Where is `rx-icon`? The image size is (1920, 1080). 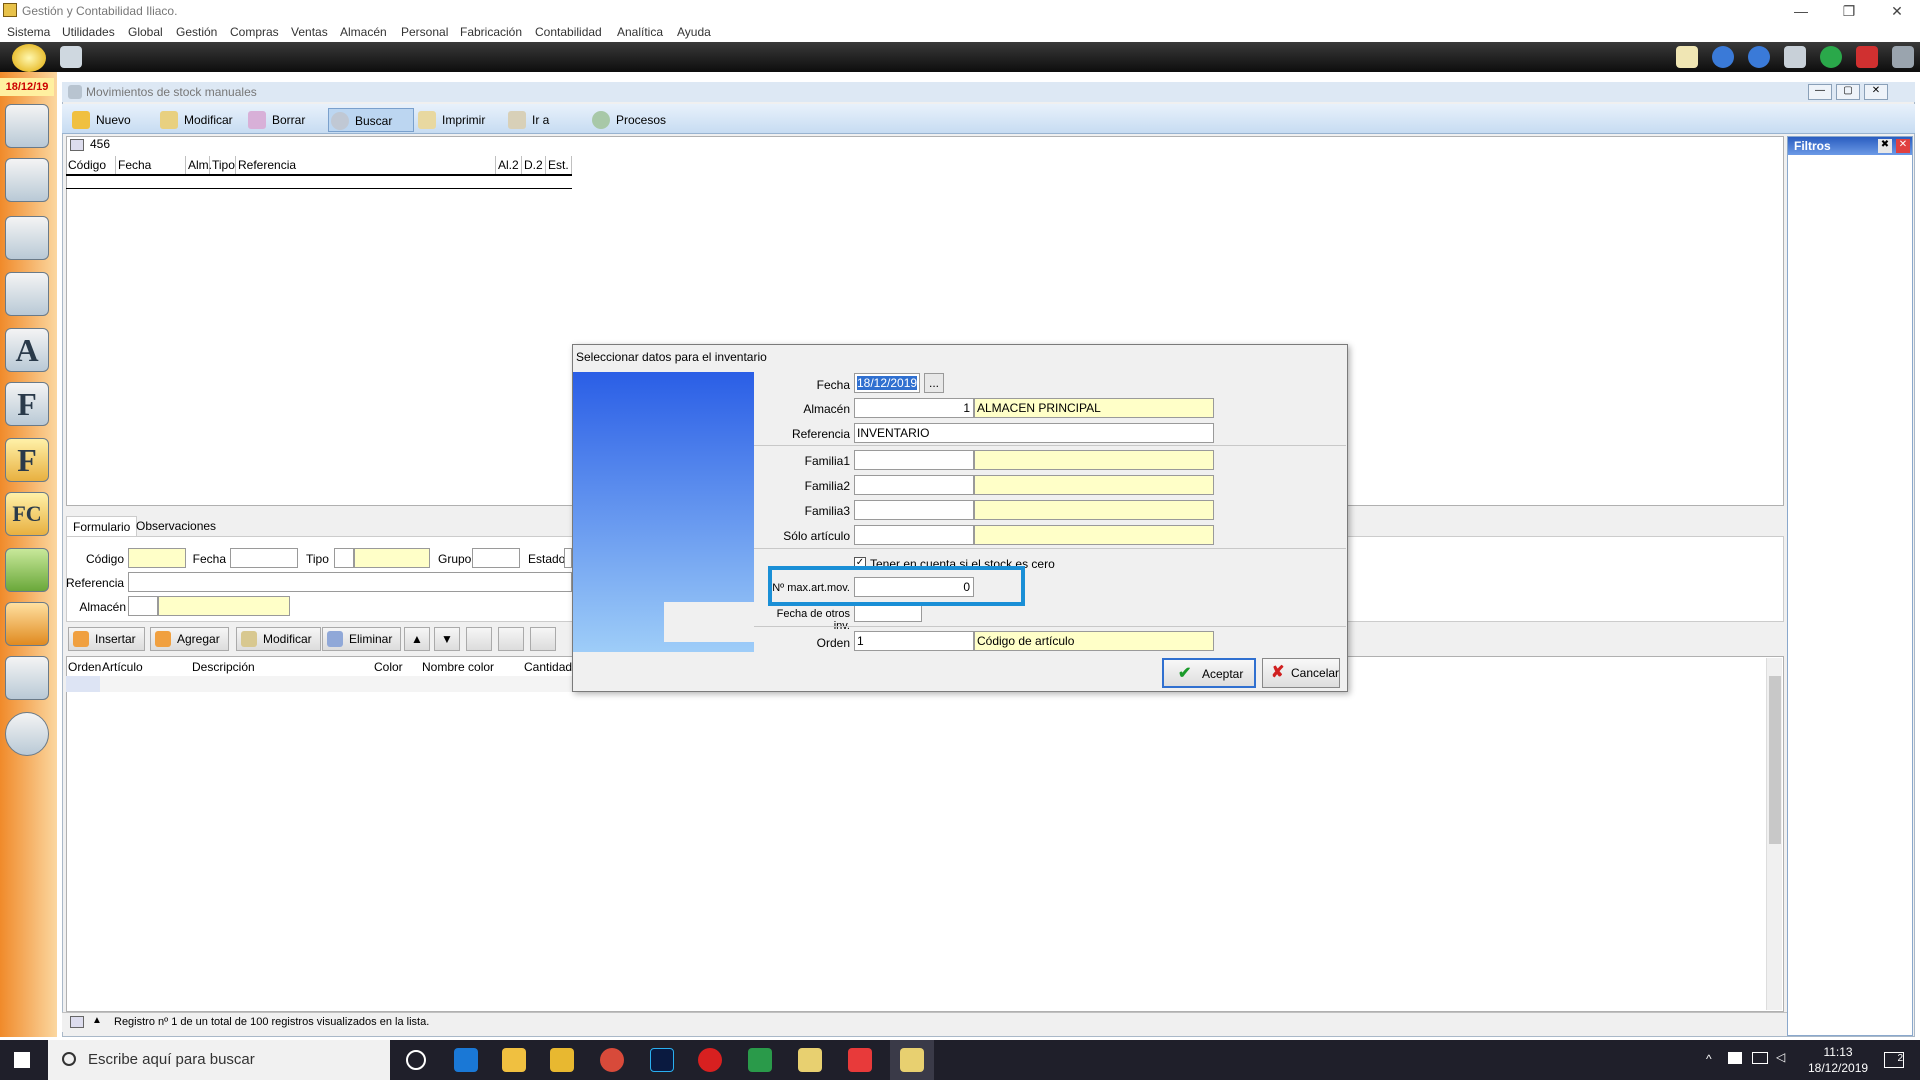
rx-icon is located at coordinates (710, 1060).